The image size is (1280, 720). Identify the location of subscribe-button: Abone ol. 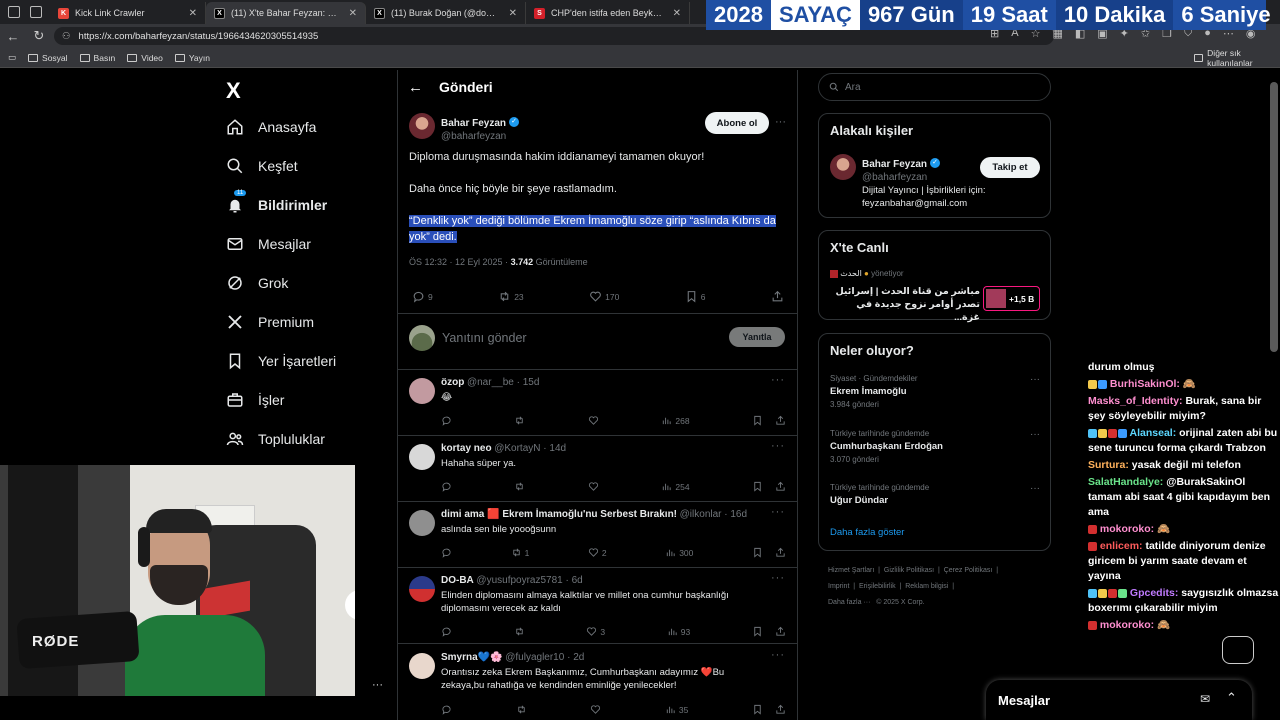
(737, 123).